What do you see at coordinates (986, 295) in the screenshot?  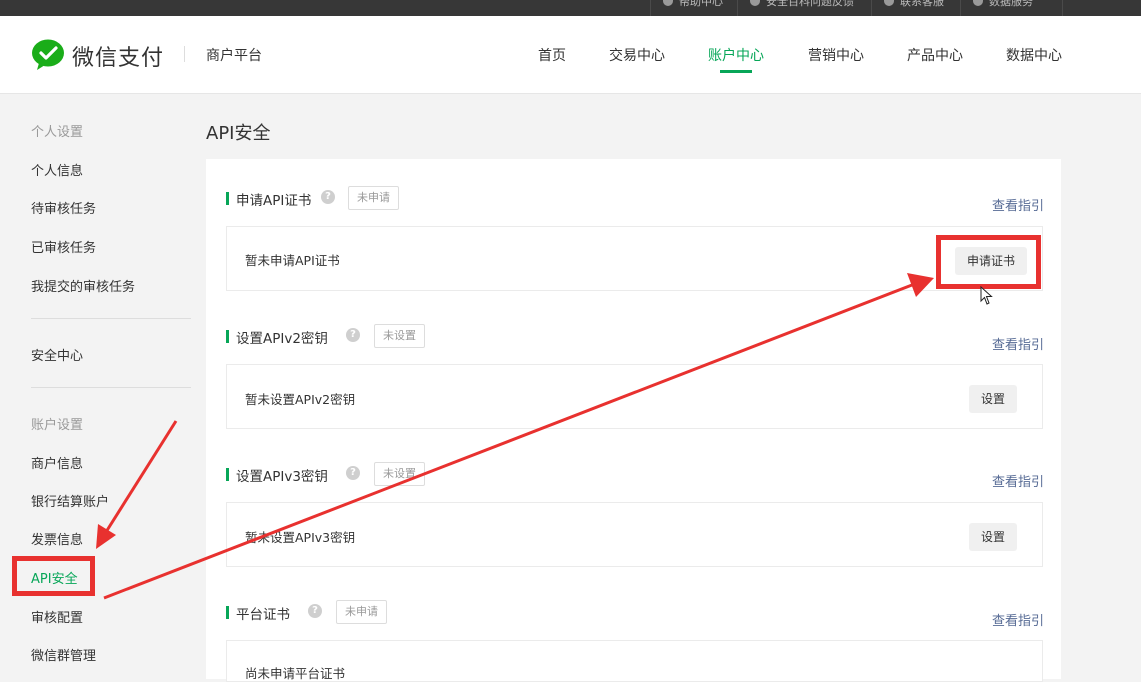 I see `cursor-icon` at bounding box center [986, 295].